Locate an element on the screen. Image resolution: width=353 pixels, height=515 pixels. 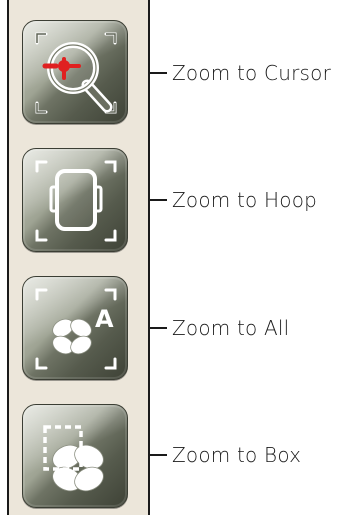
zoom-to-hoop-icon is located at coordinates (76, 201).